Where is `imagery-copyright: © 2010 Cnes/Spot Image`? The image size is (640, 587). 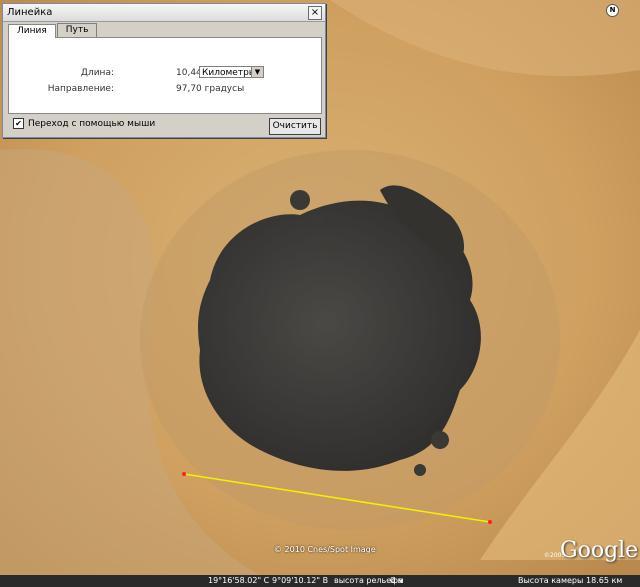
imagery-copyright: © 2010 Cnes/Spot Image is located at coordinates (325, 549).